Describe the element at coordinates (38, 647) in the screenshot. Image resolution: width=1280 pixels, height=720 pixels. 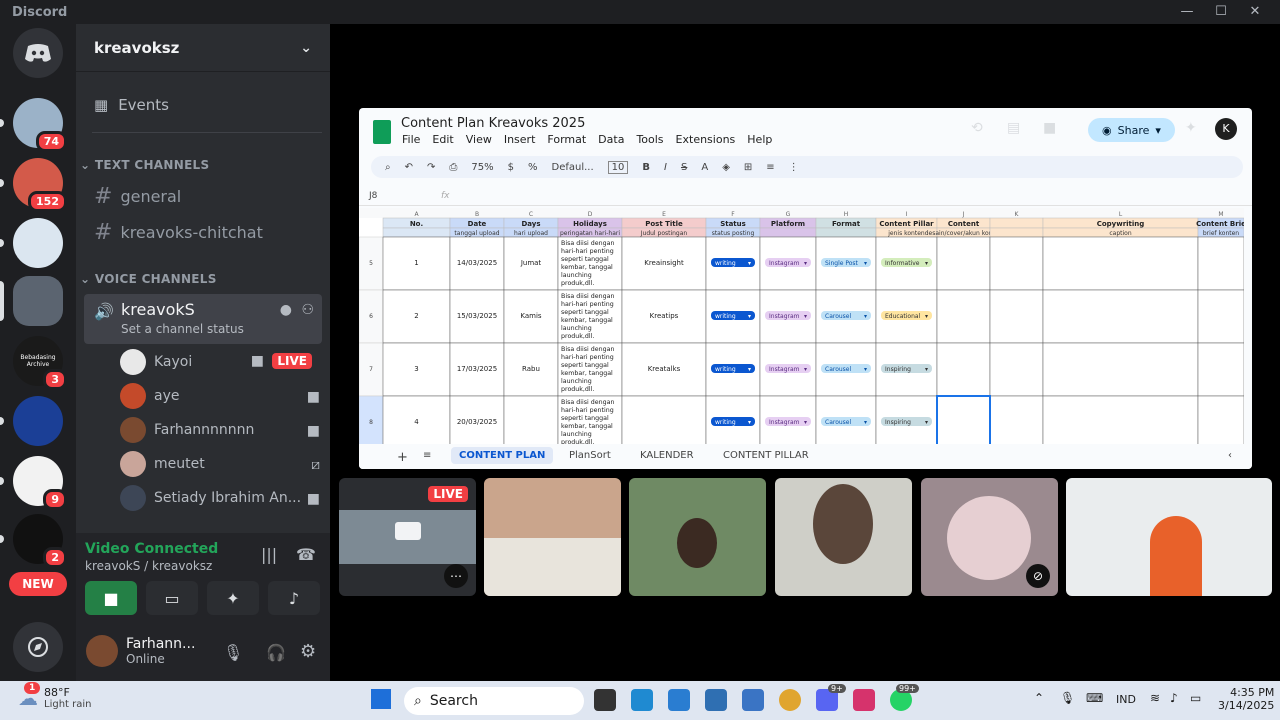
I see `discover-button` at that location.